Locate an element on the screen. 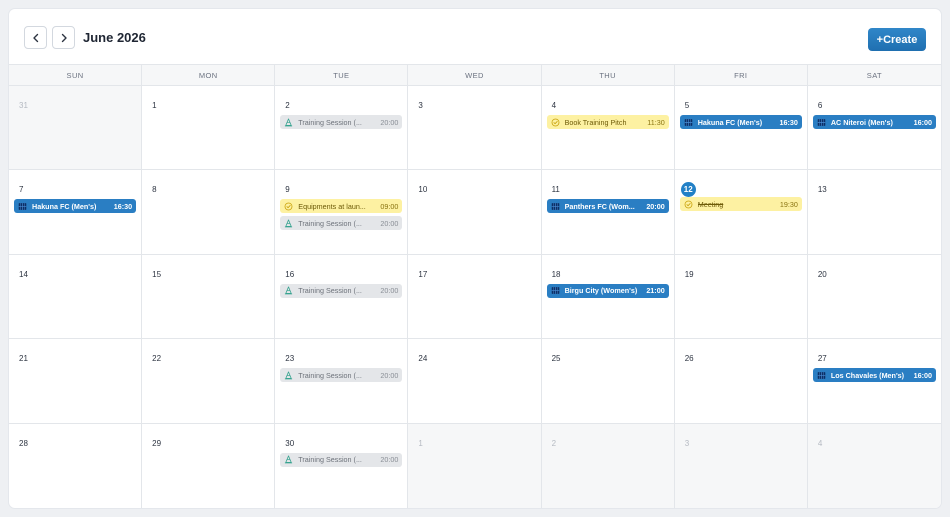 The image size is (950, 517). day-cell: 22 is located at coordinates (209, 381).